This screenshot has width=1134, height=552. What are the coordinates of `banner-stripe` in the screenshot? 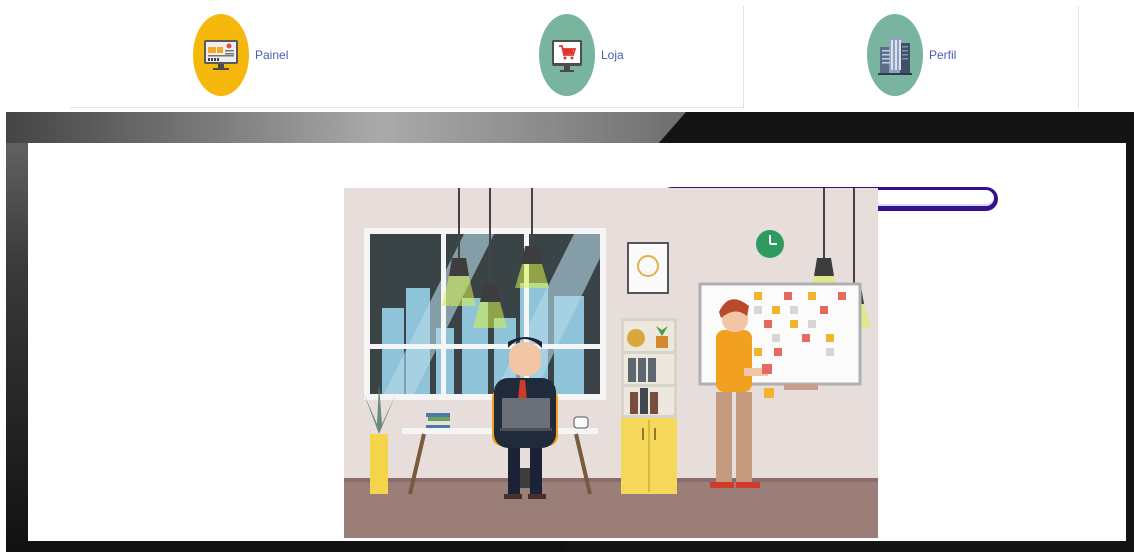 It's located at (346, 127).